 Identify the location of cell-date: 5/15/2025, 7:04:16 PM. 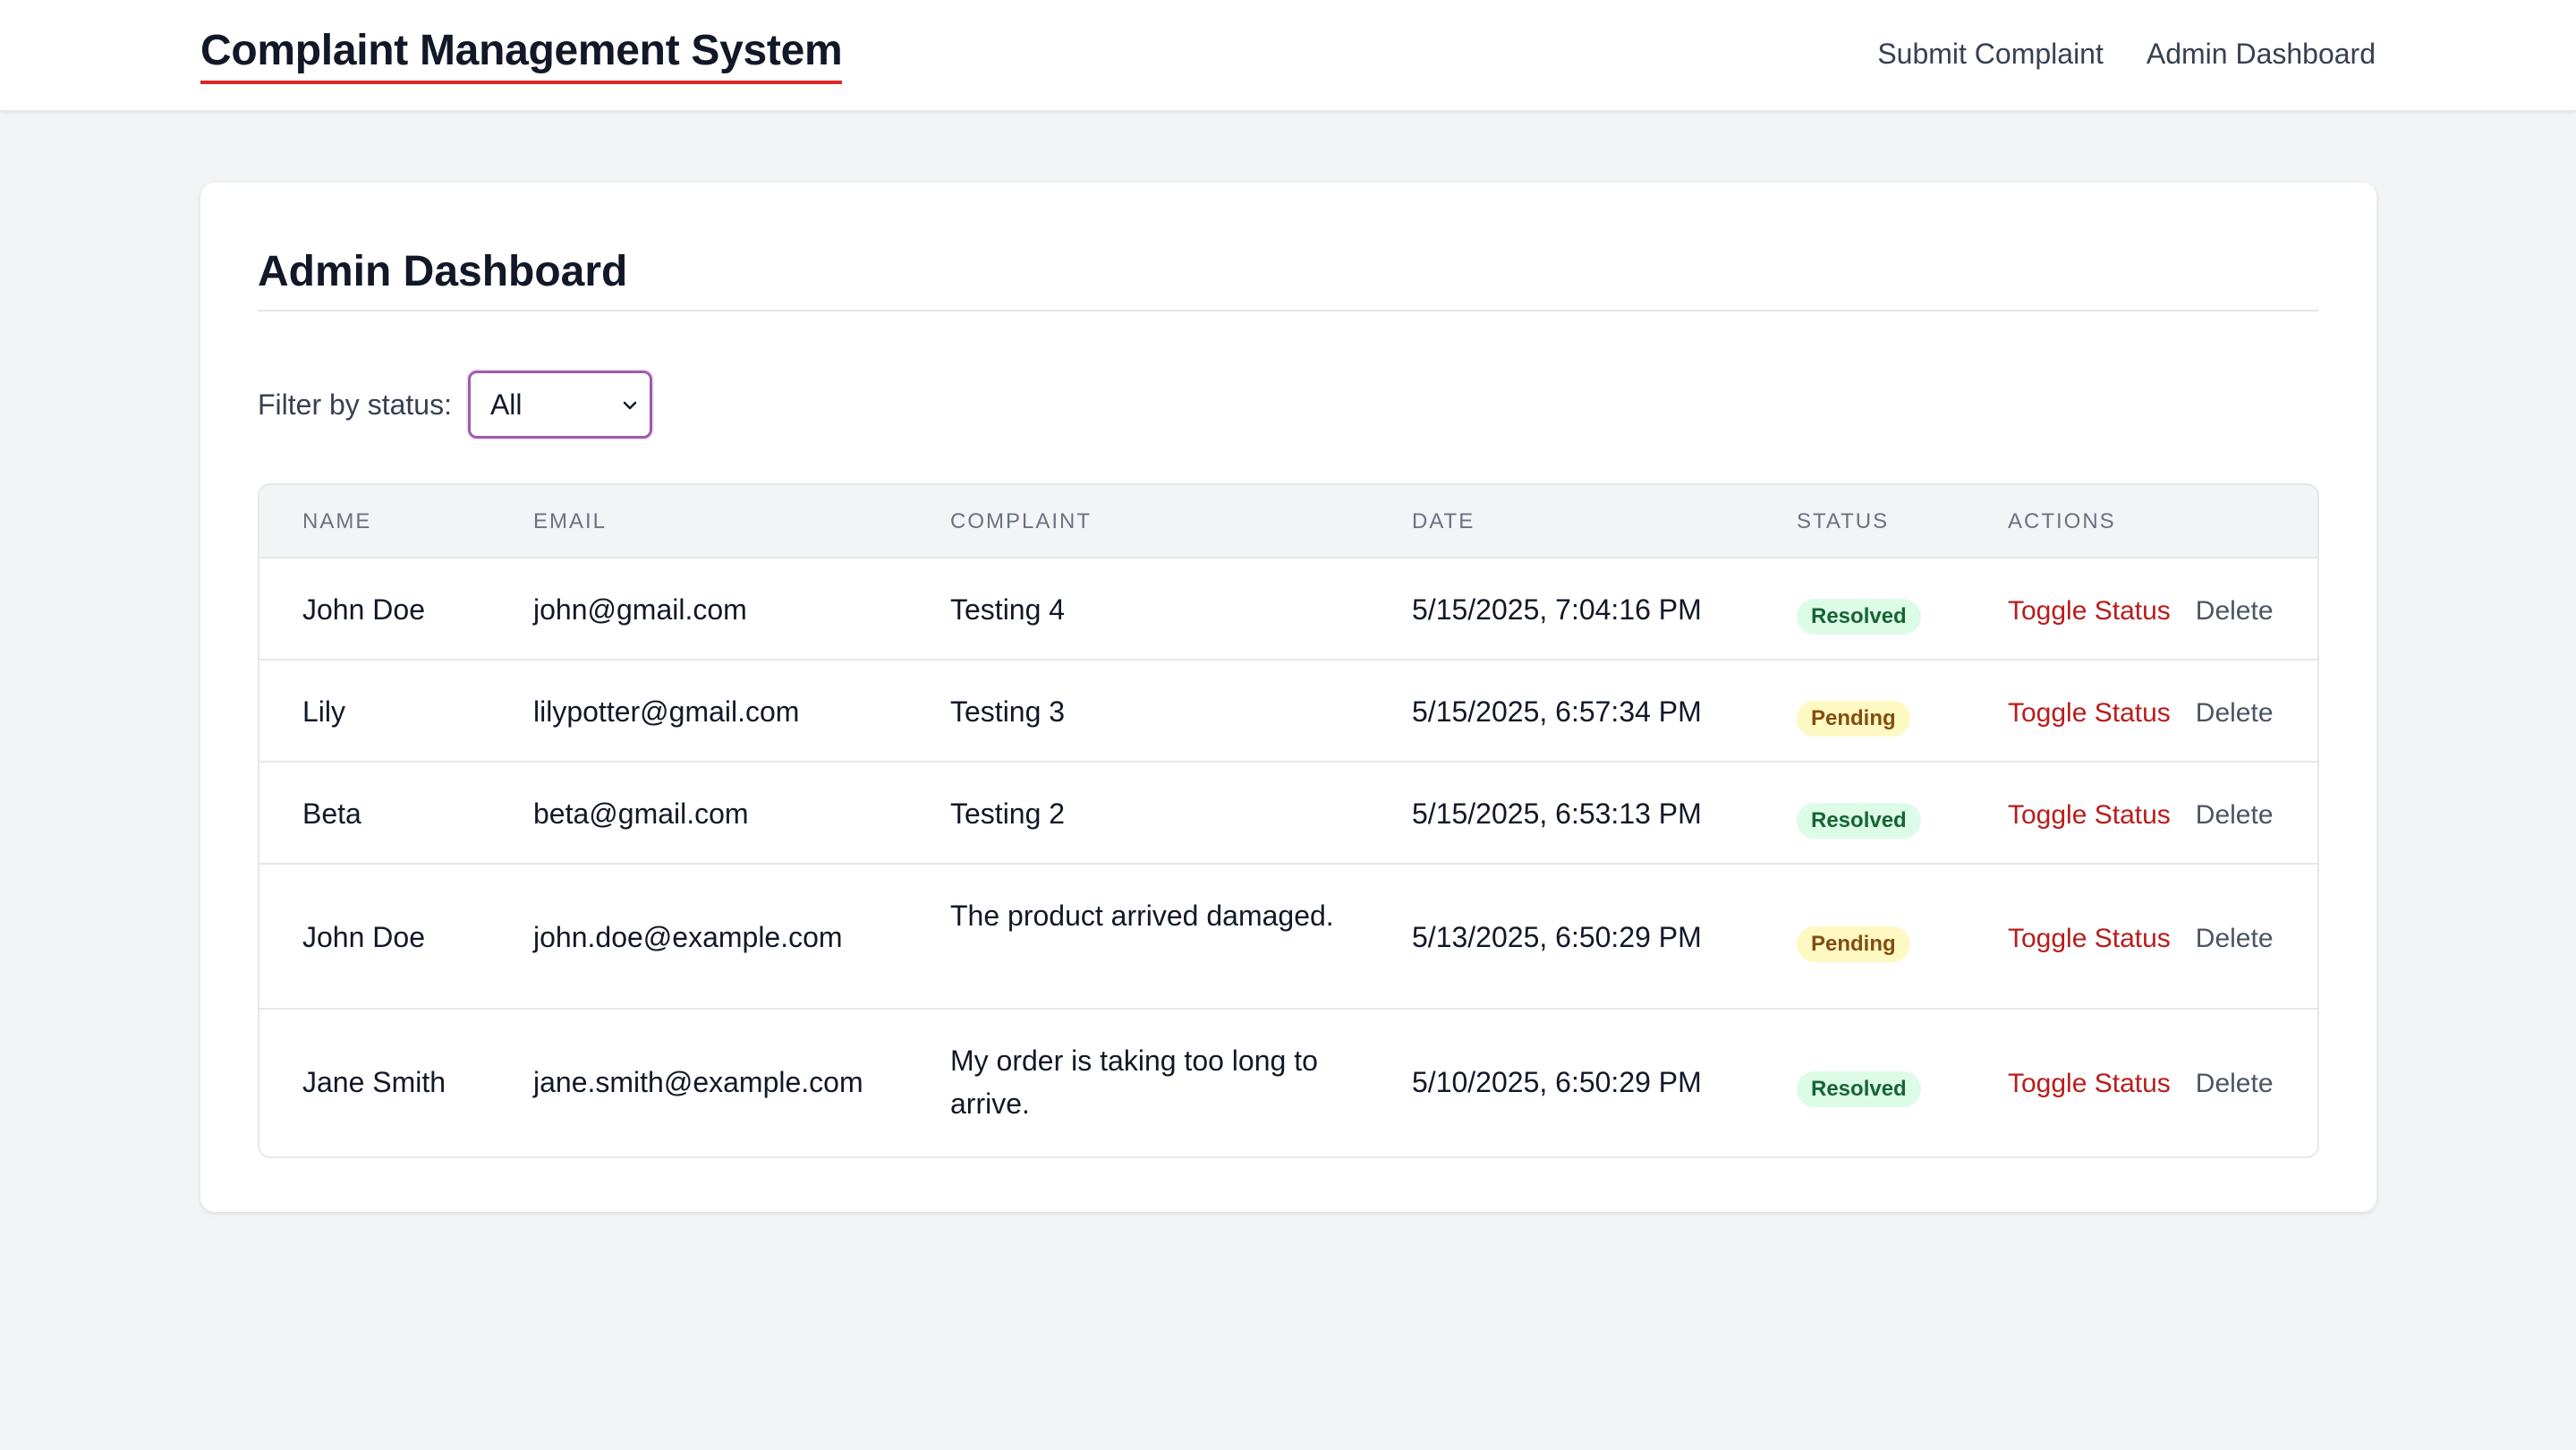
(1557, 609).